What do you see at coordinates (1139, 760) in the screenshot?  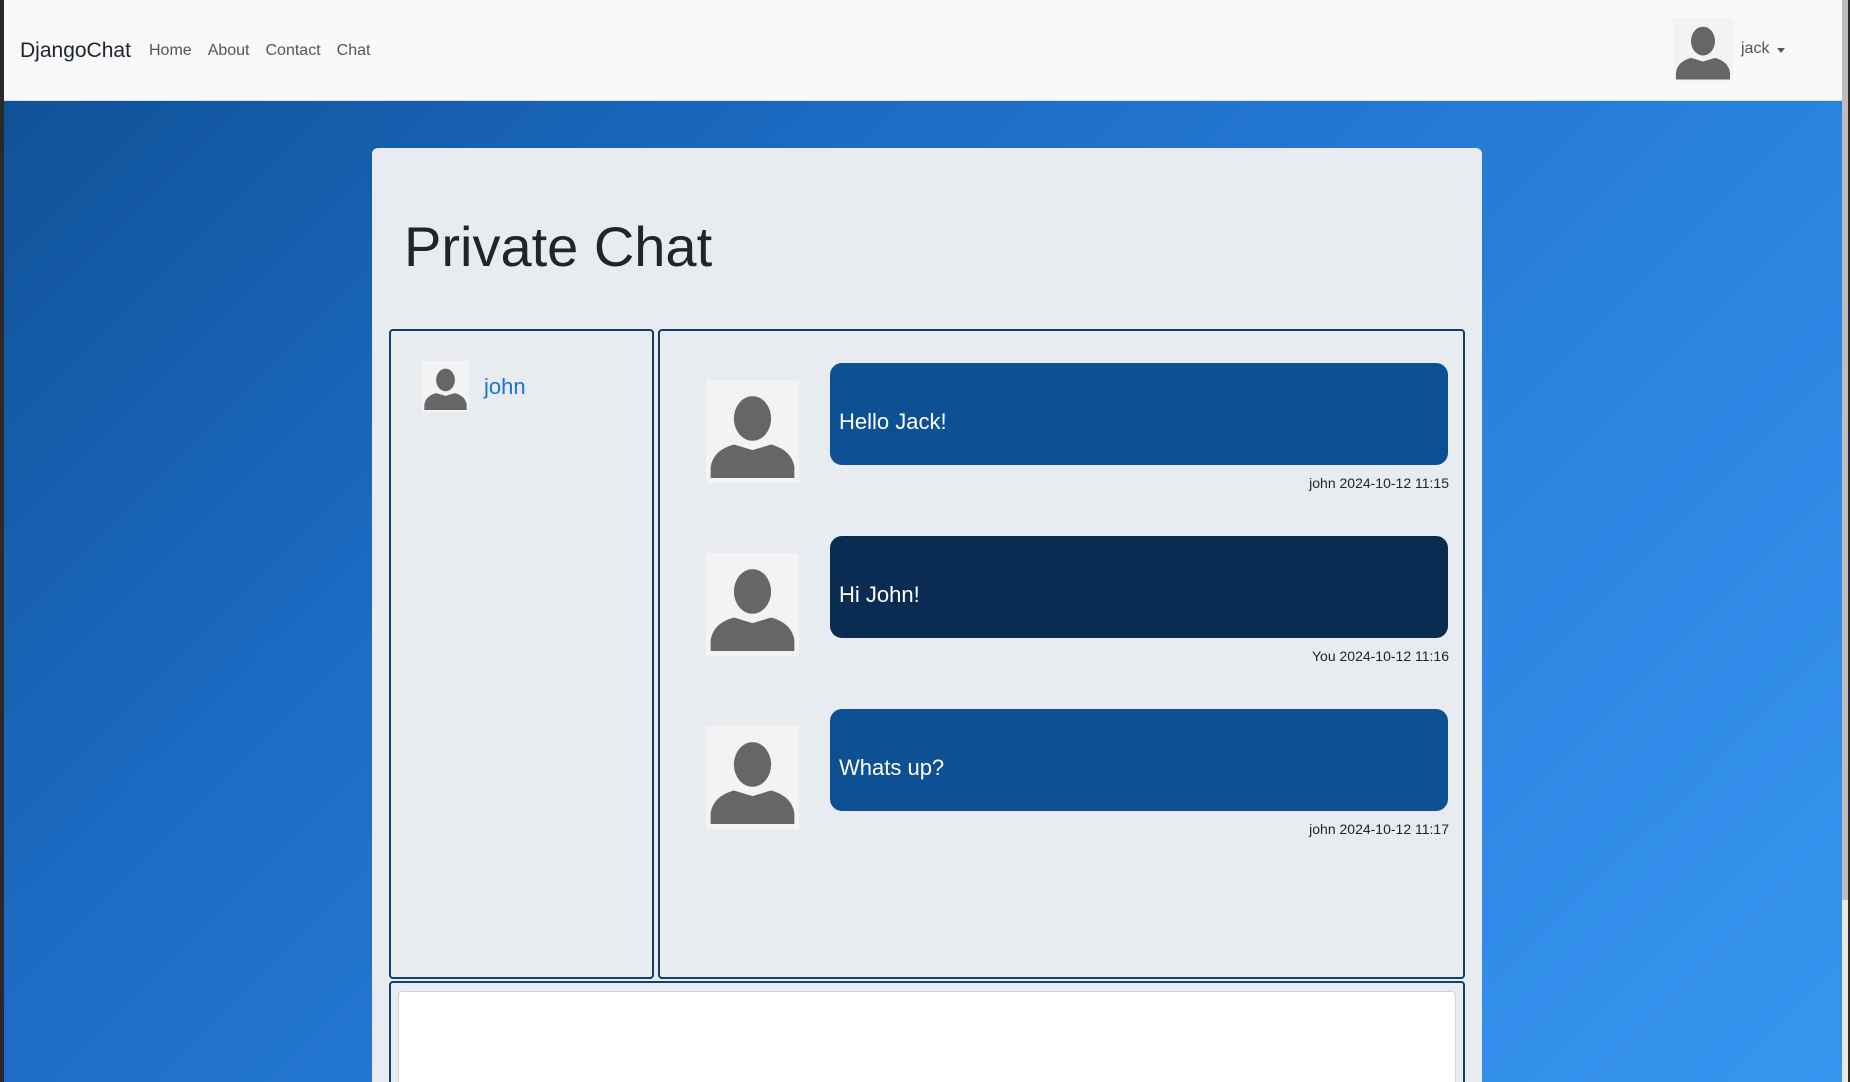 I see `message-bubble: Whats up?` at bounding box center [1139, 760].